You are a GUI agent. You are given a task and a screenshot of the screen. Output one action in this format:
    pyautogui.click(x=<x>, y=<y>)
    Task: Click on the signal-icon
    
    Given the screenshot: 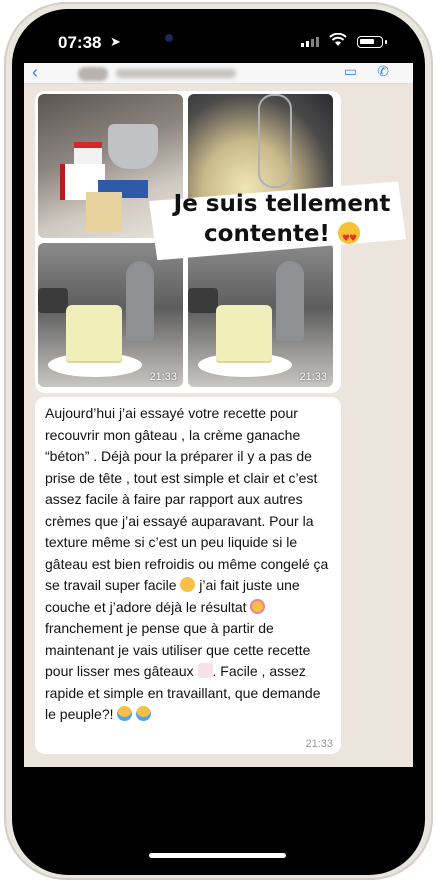 What is the action you would take?
    pyautogui.click(x=310, y=42)
    